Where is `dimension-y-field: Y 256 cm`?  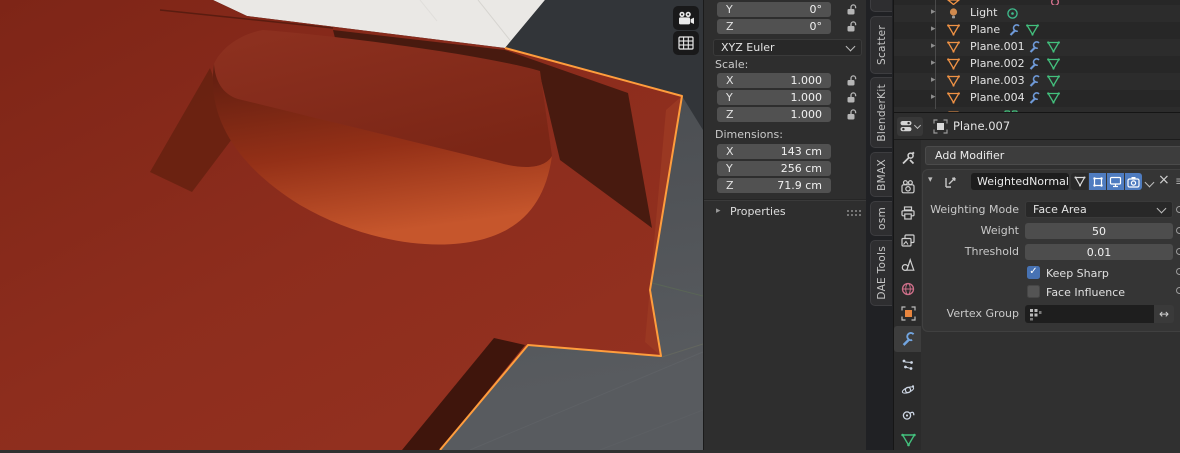 dimension-y-field: Y 256 cm is located at coordinates (774, 168).